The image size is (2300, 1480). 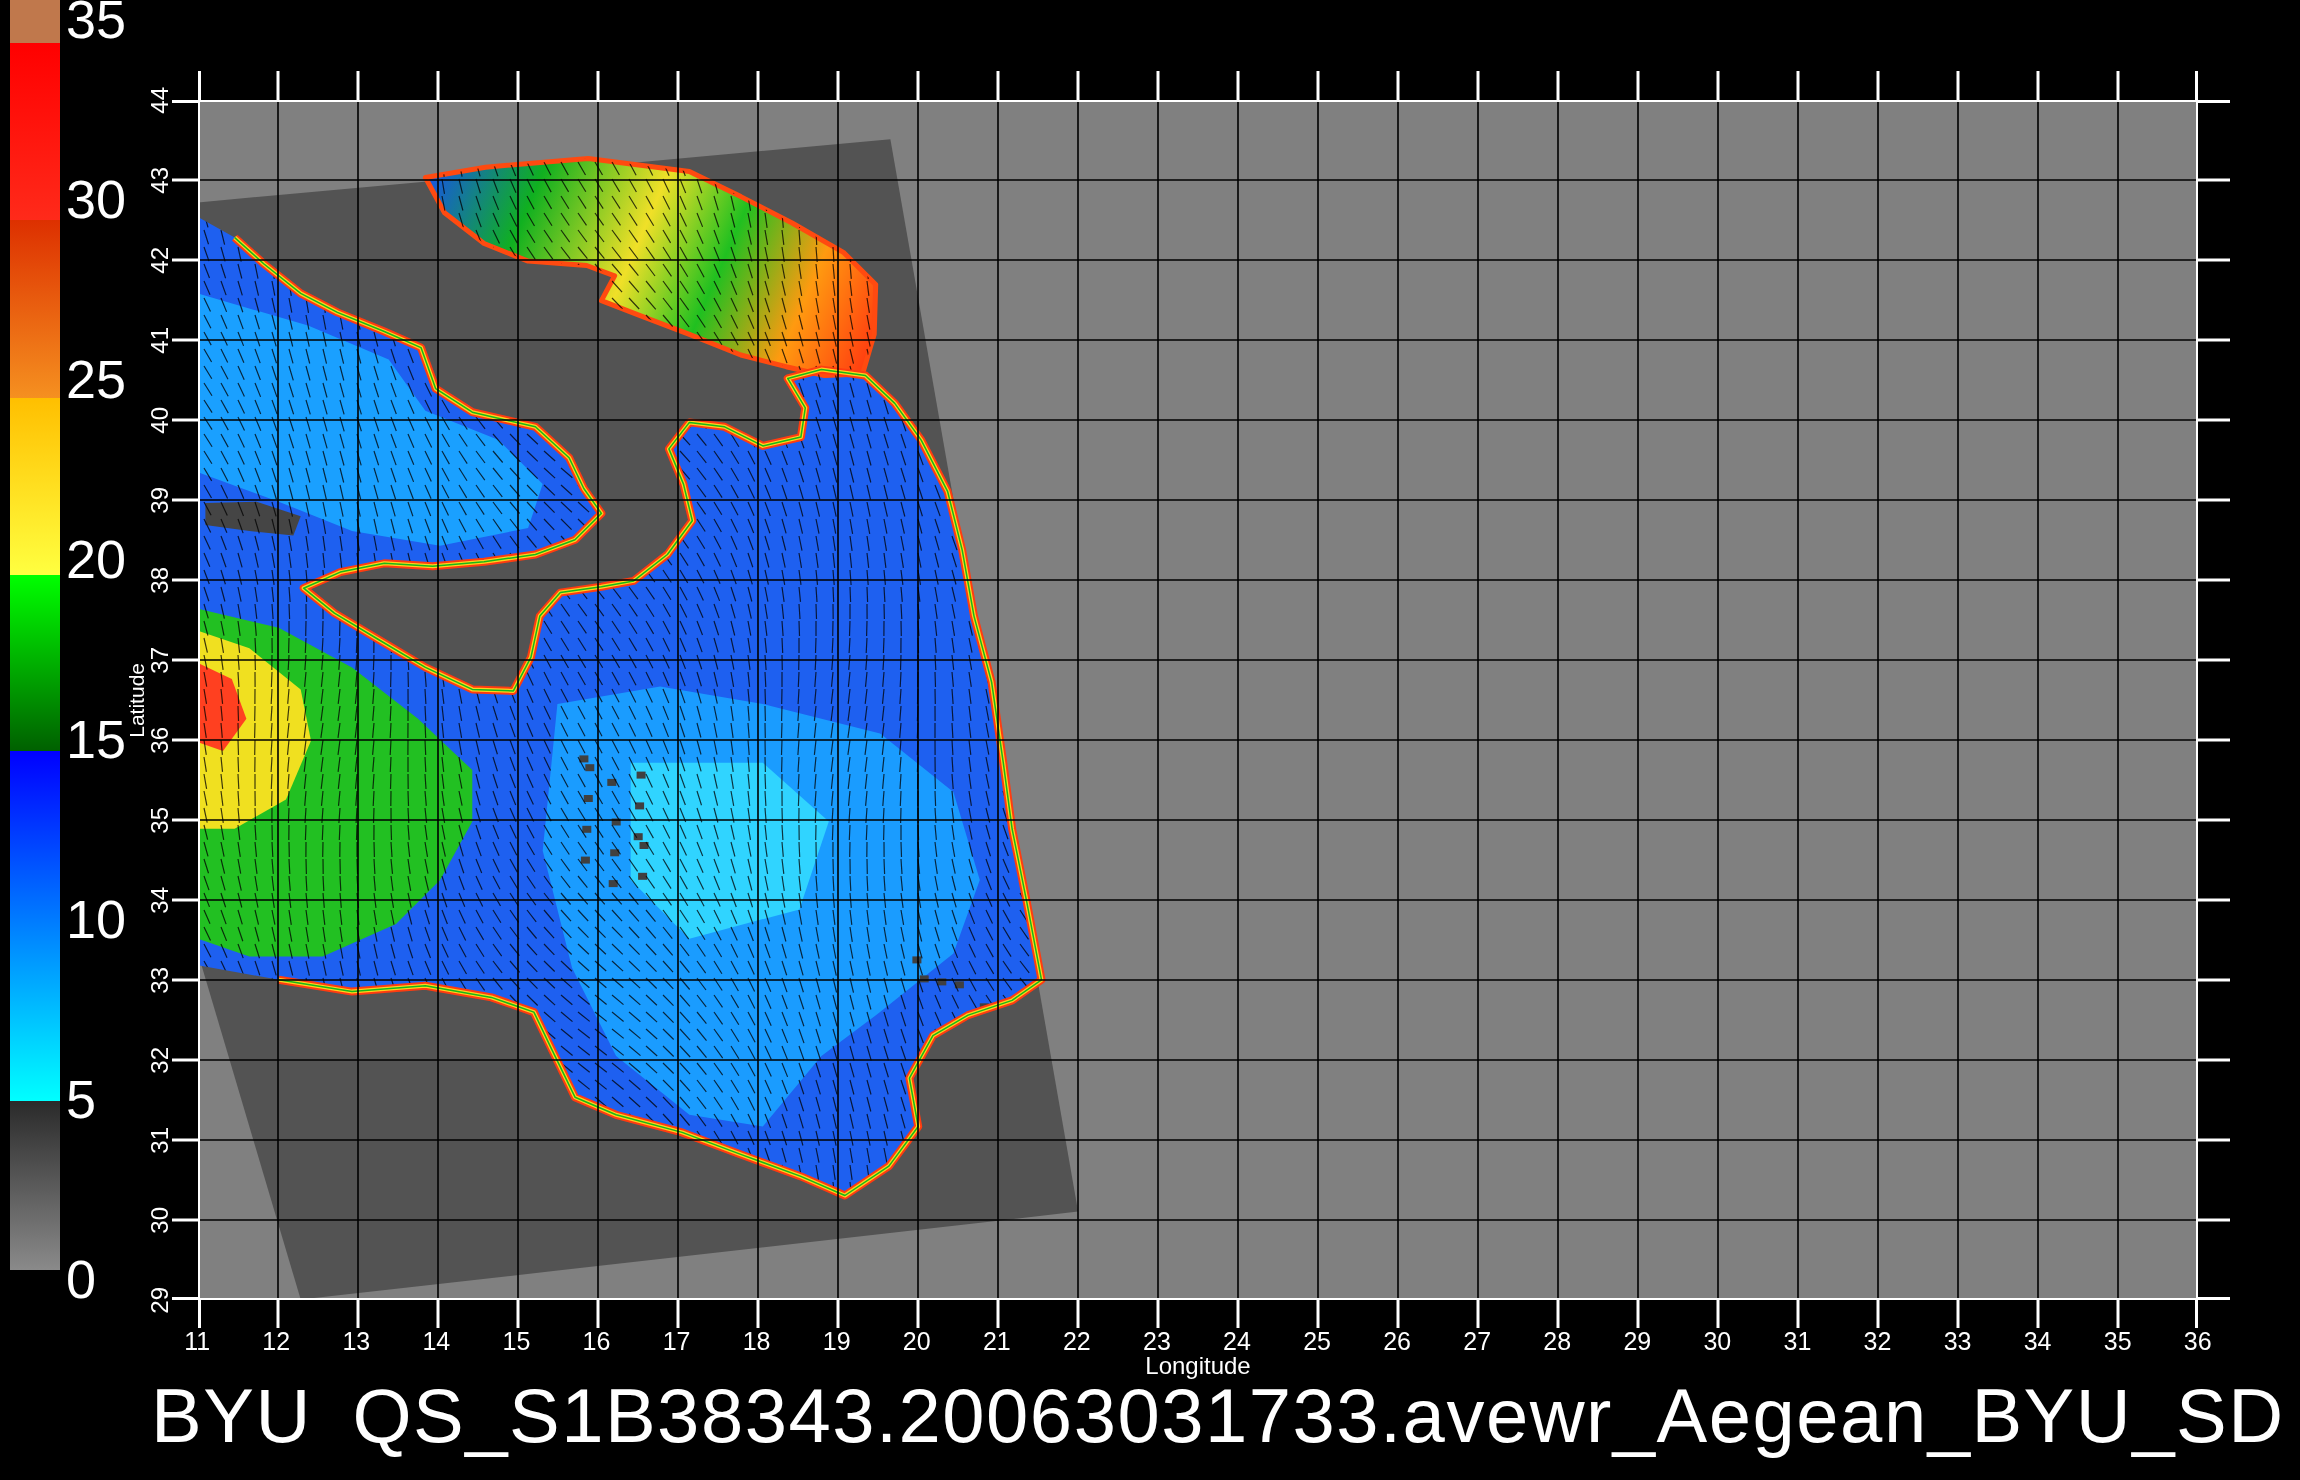 What do you see at coordinates (160, 180) in the screenshot?
I see `tick-label: 43` at bounding box center [160, 180].